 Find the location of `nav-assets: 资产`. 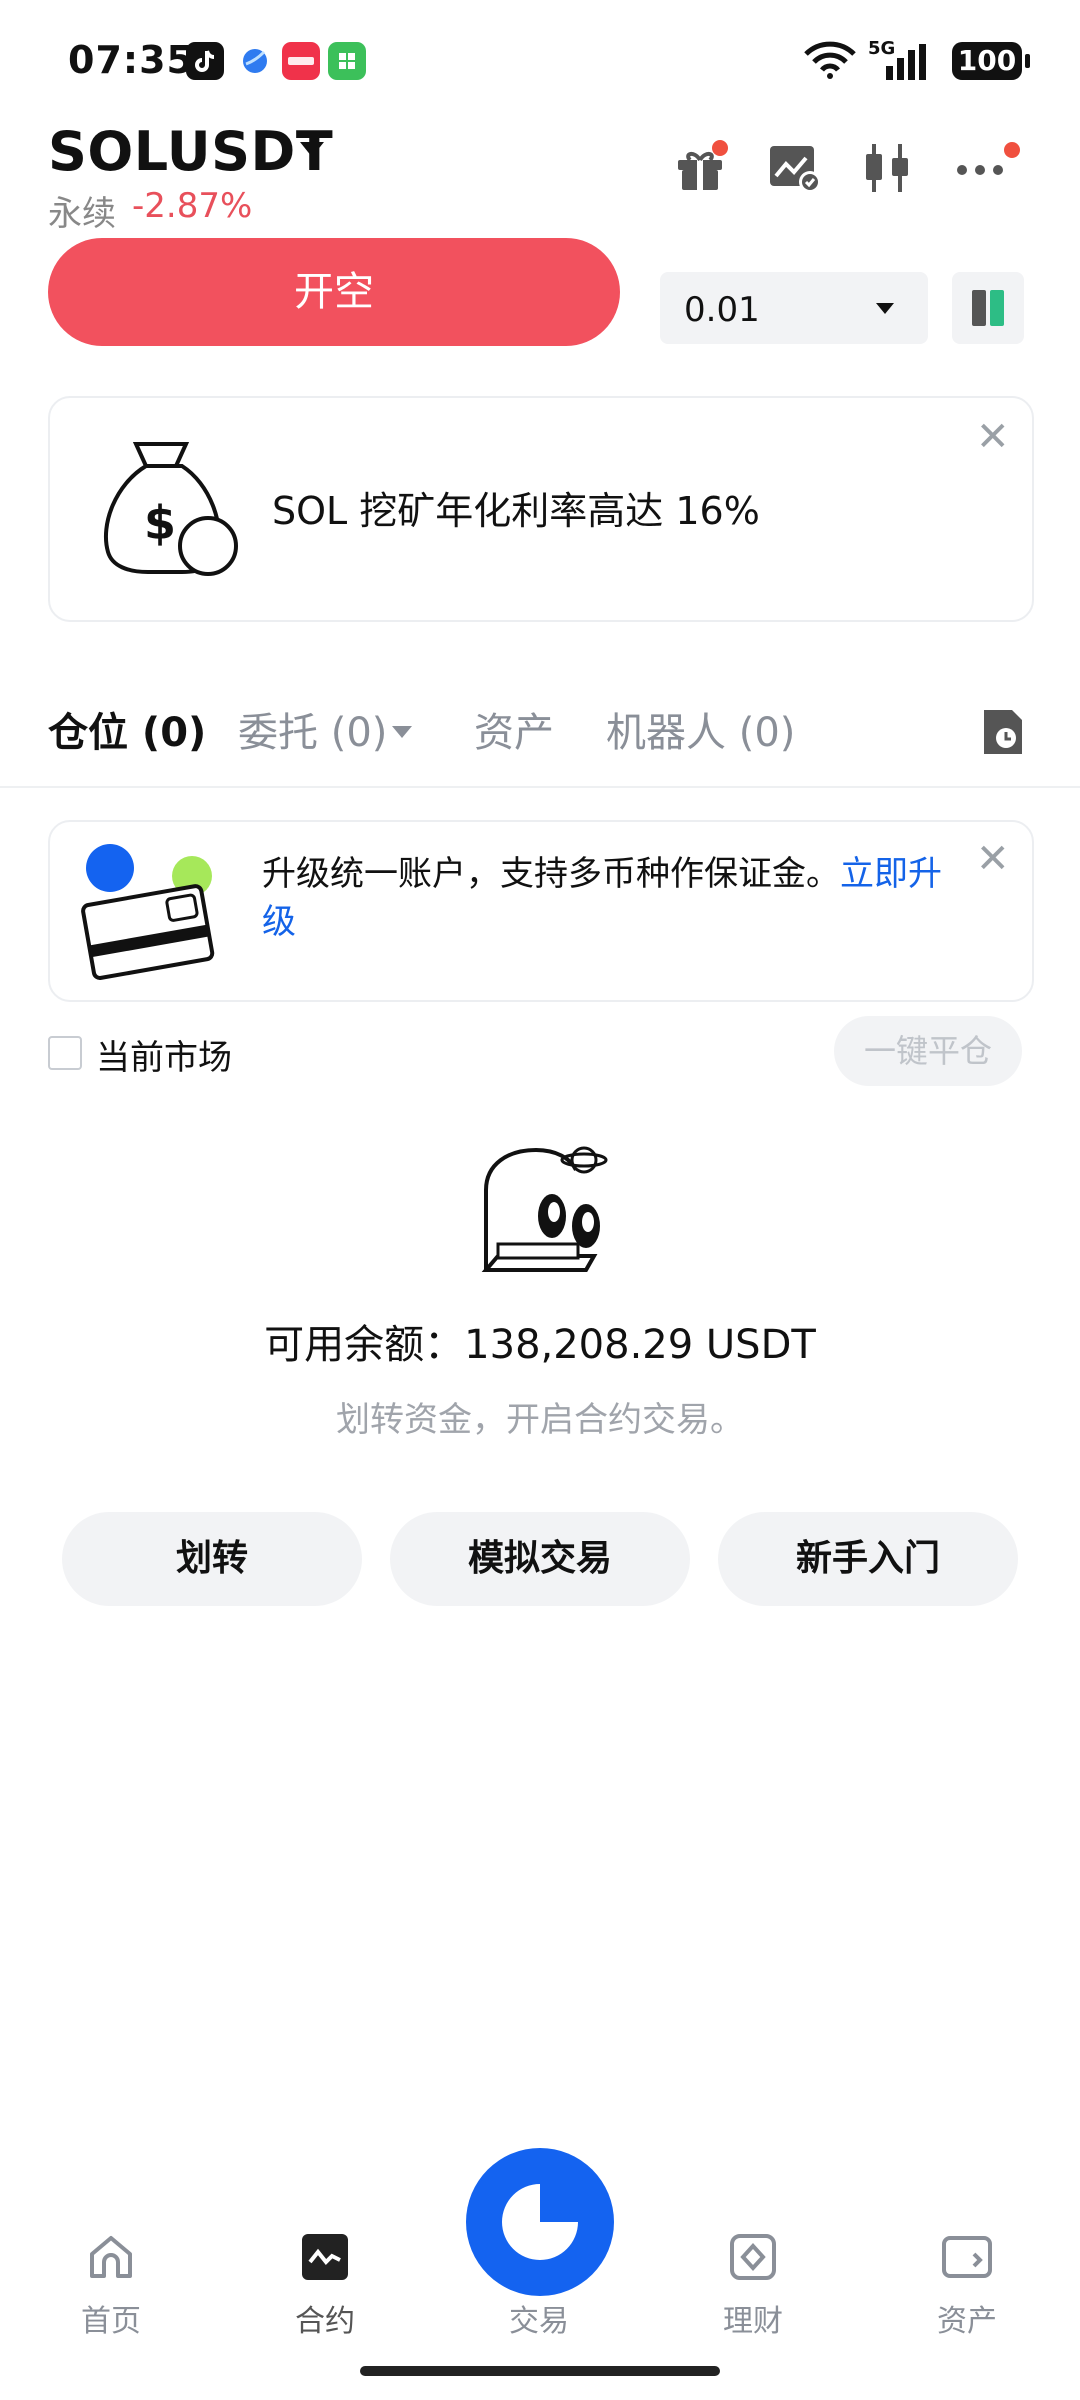

nav-assets: 资产 is located at coordinates (967, 2318).